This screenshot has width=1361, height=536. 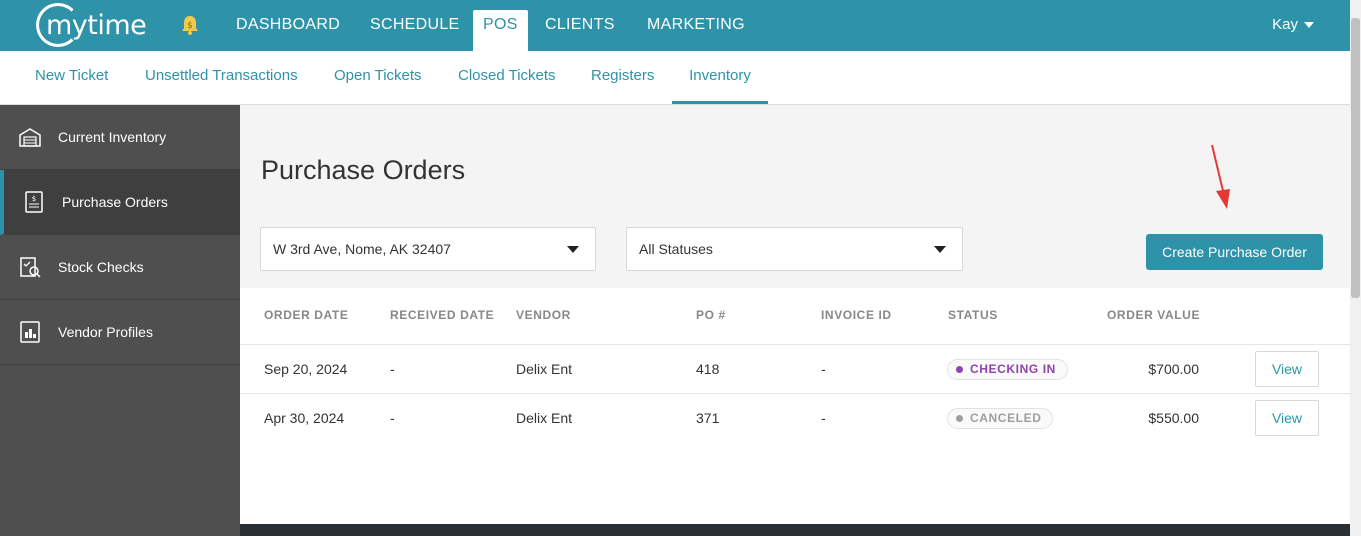 I want to click on warehouse-icon, so click(x=30, y=137).